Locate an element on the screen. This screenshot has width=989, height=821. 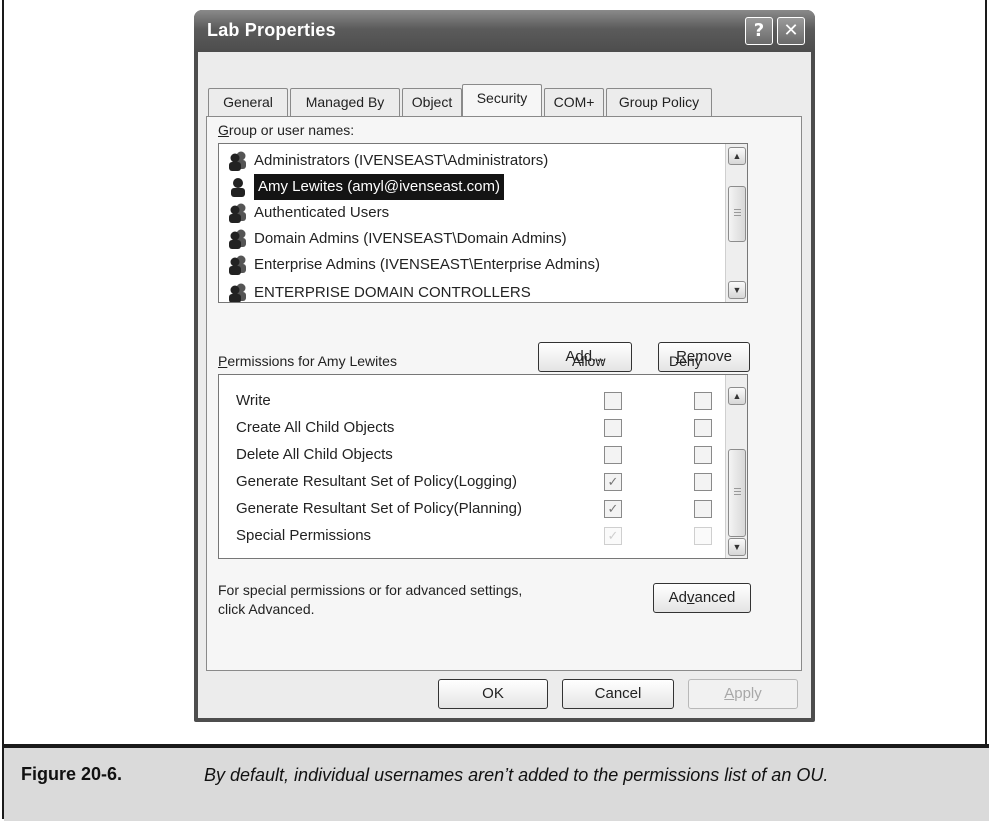
cancel-button: Cancel is located at coordinates (618, 694).